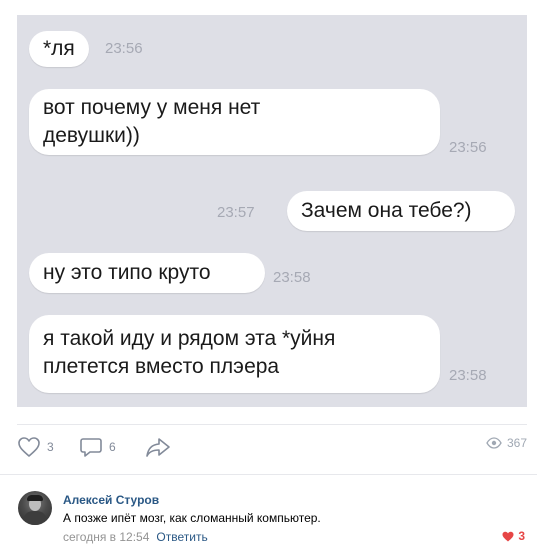 The image size is (537, 544). I want to click on message-bubble: вот почему у меня нет девушки)), so click(234, 122).